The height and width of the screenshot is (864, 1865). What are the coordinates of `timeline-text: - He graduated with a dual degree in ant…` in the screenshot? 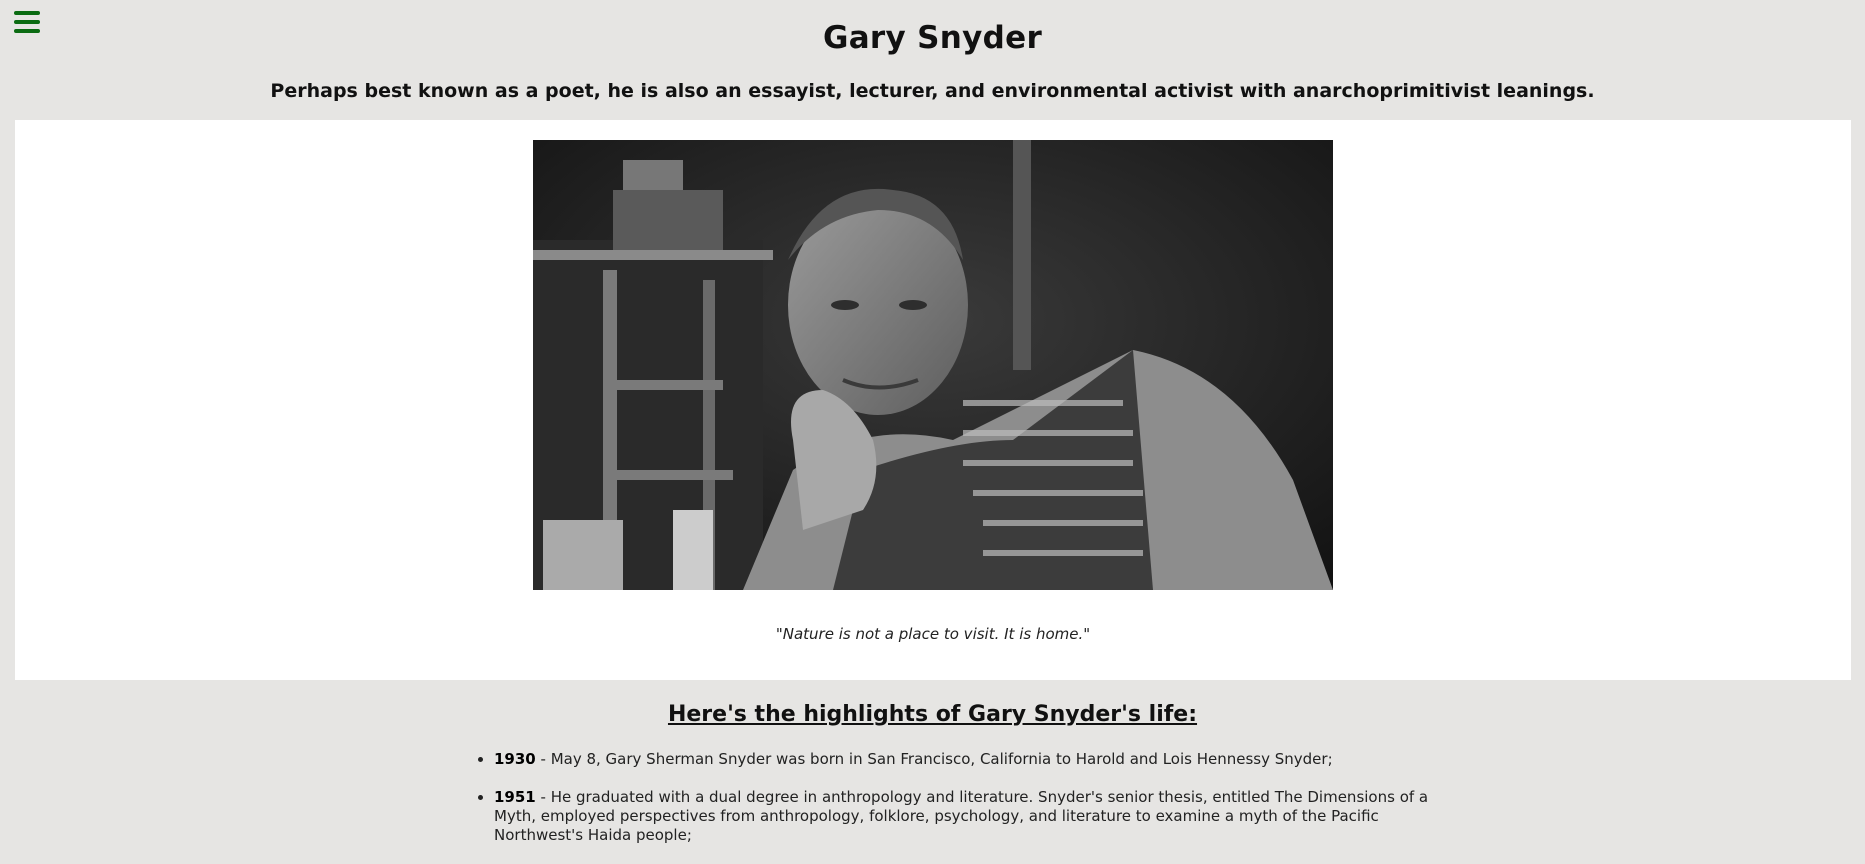 It's located at (961, 816).